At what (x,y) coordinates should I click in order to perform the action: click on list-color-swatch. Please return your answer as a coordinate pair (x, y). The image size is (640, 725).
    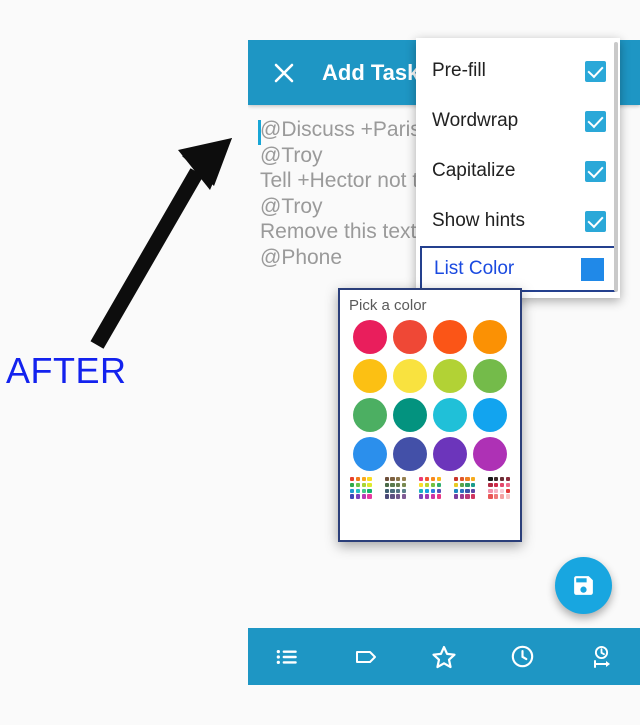
    Looking at the image, I should click on (592, 269).